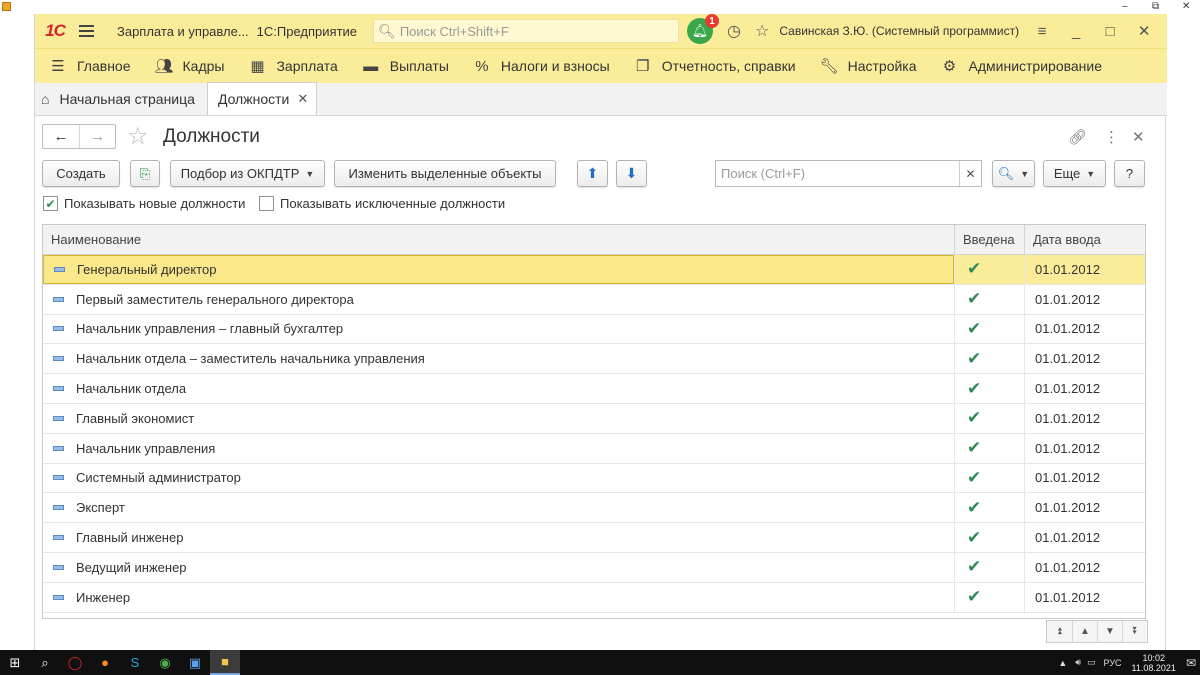 This screenshot has width=1200, height=675. What do you see at coordinates (1186, 6) in the screenshot?
I see `outer-close-button: ✕` at bounding box center [1186, 6].